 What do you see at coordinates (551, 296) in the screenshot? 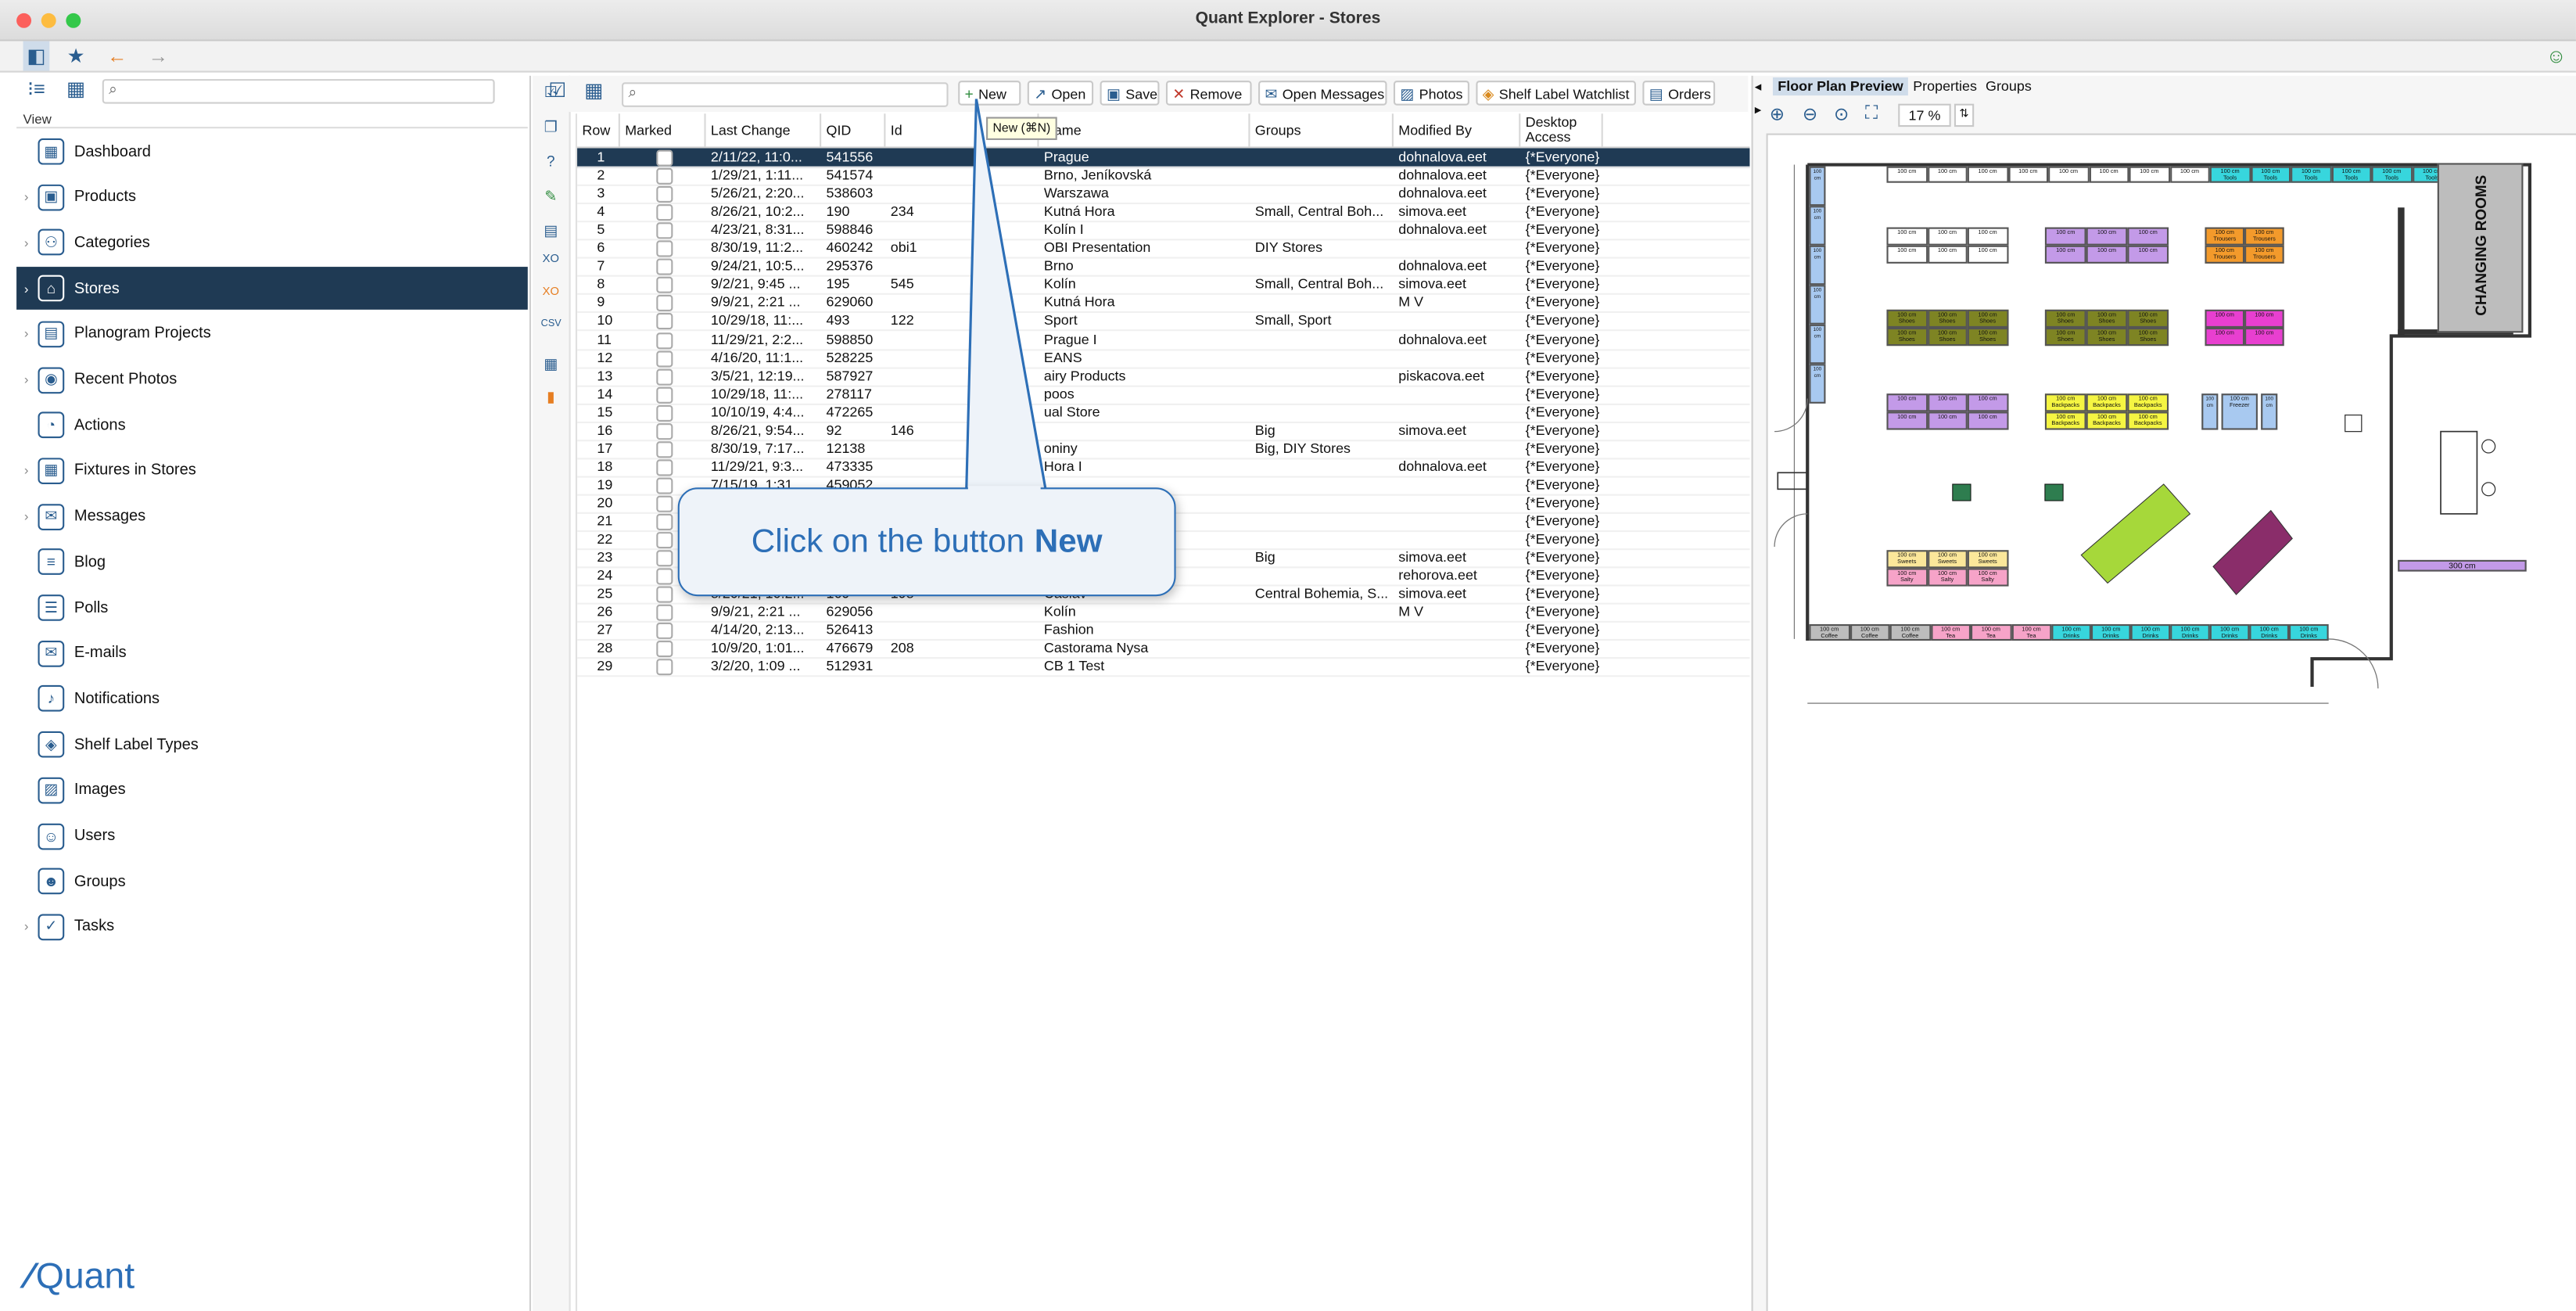
I see `excel-import-icon: XO` at bounding box center [551, 296].